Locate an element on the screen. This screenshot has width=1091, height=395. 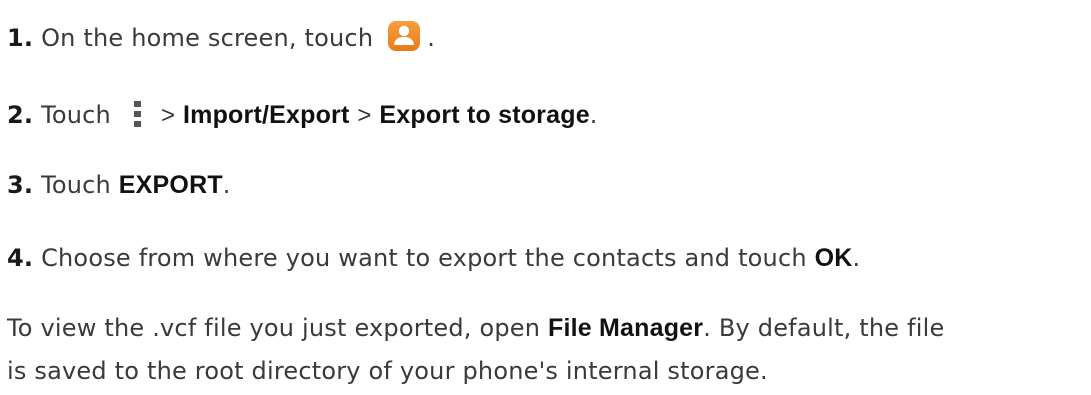
ok-label: OK is located at coordinates (833, 258).